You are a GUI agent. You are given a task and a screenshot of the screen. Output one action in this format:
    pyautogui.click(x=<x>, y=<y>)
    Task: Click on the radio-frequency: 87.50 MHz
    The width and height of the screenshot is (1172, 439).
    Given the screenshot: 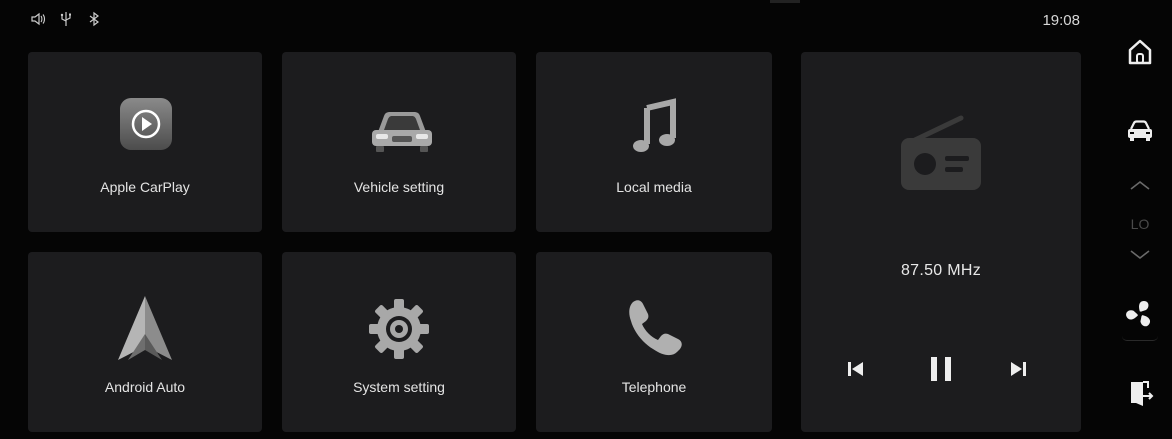 What is the action you would take?
    pyautogui.click(x=941, y=270)
    